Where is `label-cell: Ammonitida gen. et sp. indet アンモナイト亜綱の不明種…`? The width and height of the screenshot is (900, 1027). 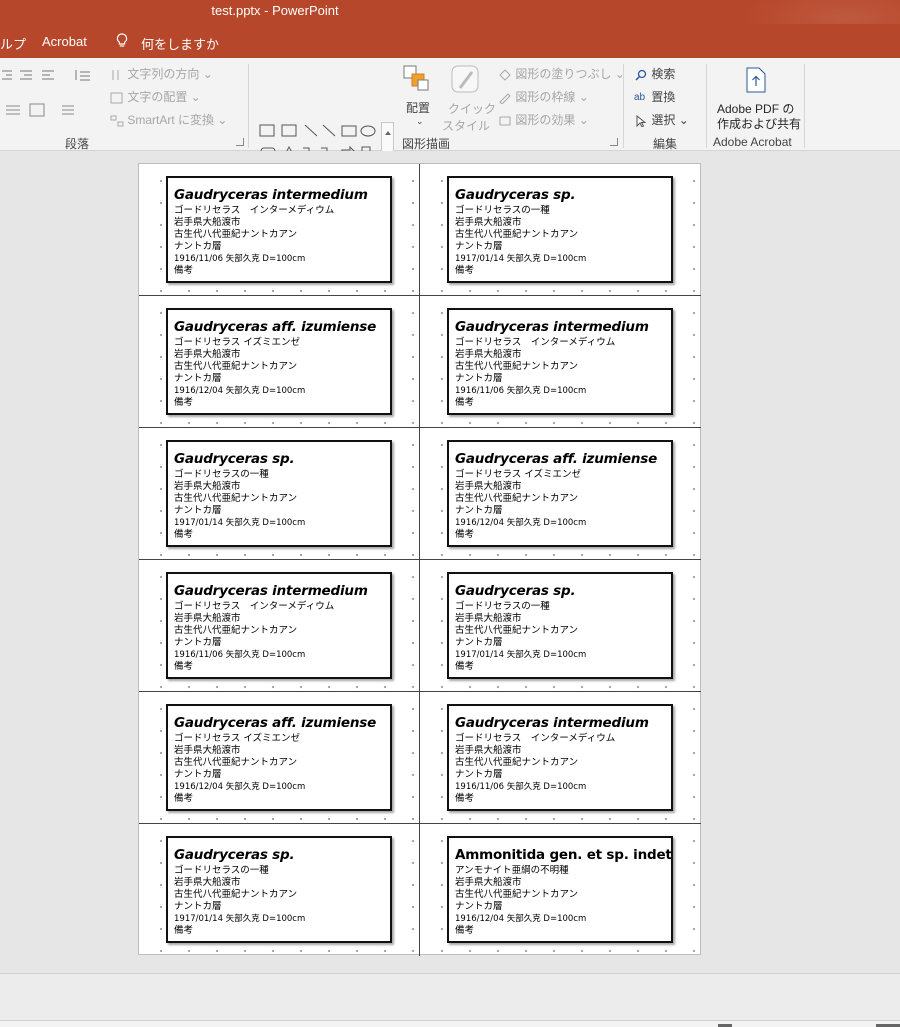
label-cell: Ammonitida gen. et sp. indet アンモナイト亜綱の不明種… is located at coordinates (560, 890).